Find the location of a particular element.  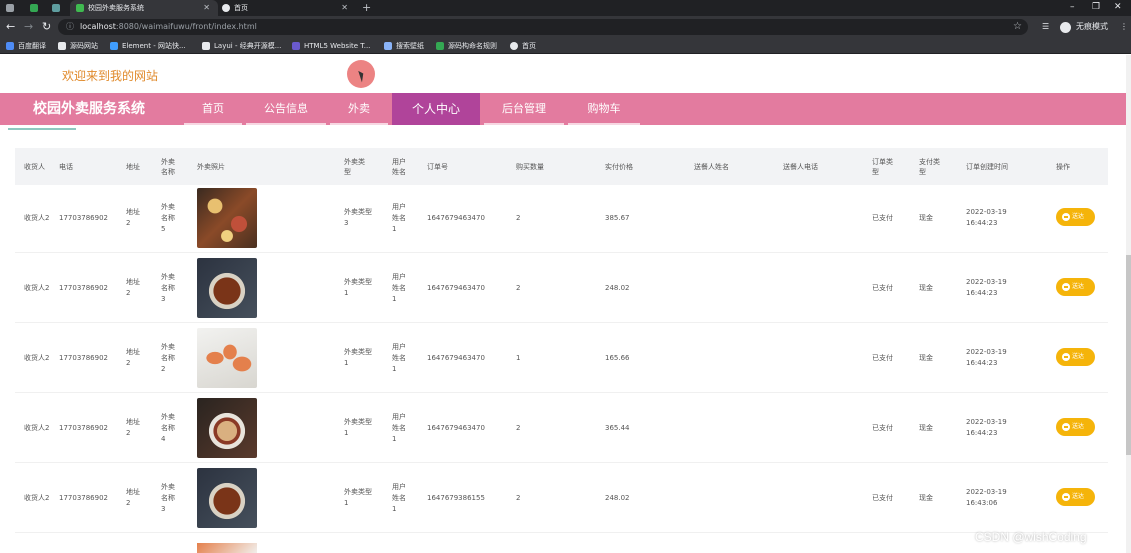

browser-tab-active: 校园外卖服务系统 ✕ is located at coordinates (144, 8).